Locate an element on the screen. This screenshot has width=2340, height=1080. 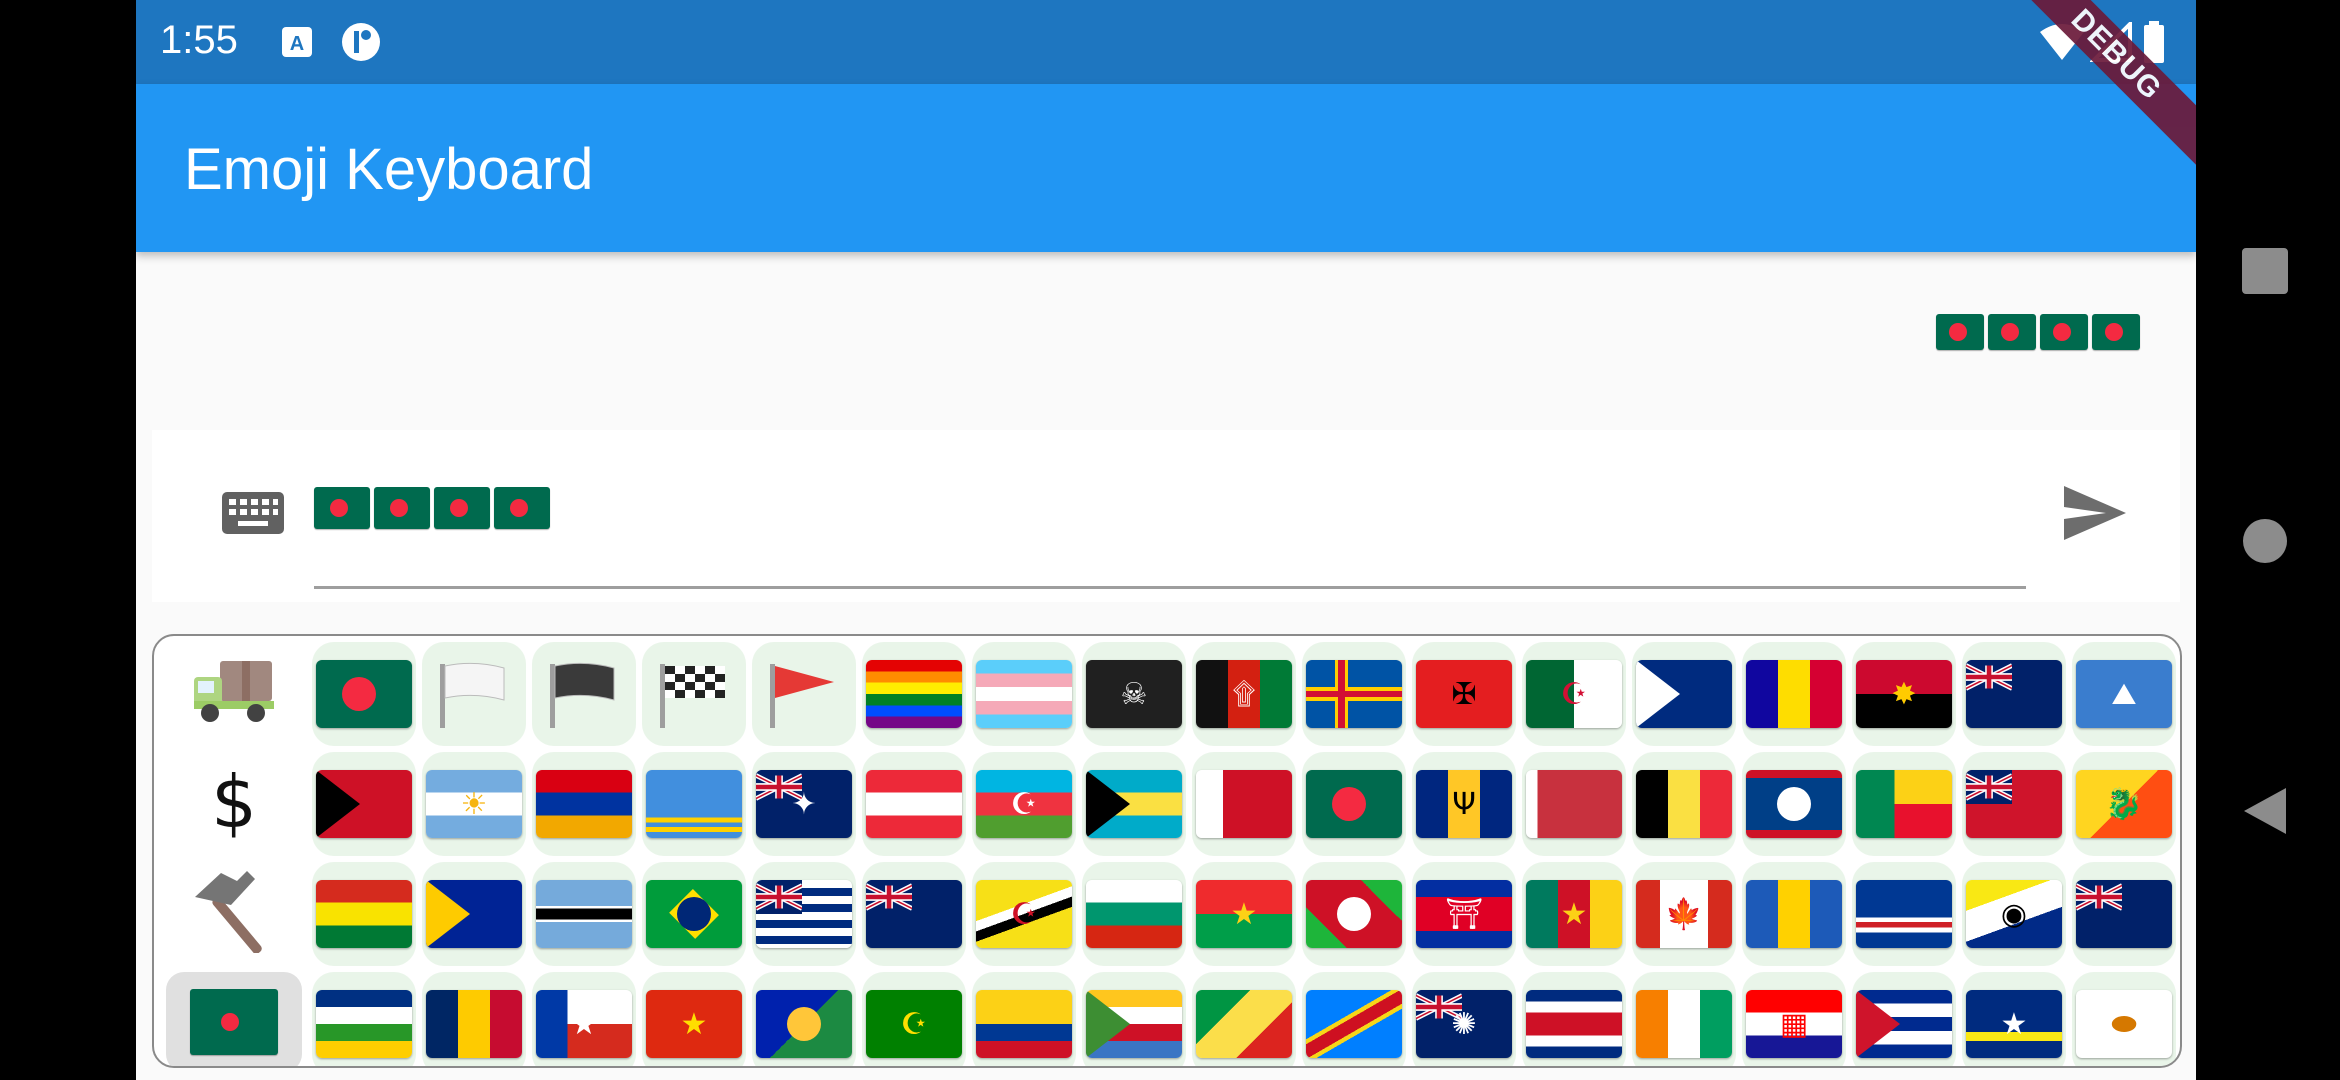
emoji-cell: ⛰ is located at coordinates (2124, 694).